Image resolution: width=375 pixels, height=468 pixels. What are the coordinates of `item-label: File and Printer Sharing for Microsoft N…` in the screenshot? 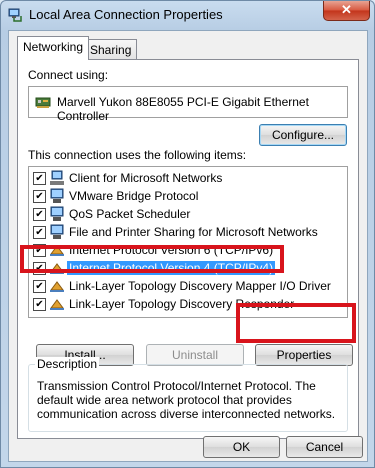 It's located at (193, 232).